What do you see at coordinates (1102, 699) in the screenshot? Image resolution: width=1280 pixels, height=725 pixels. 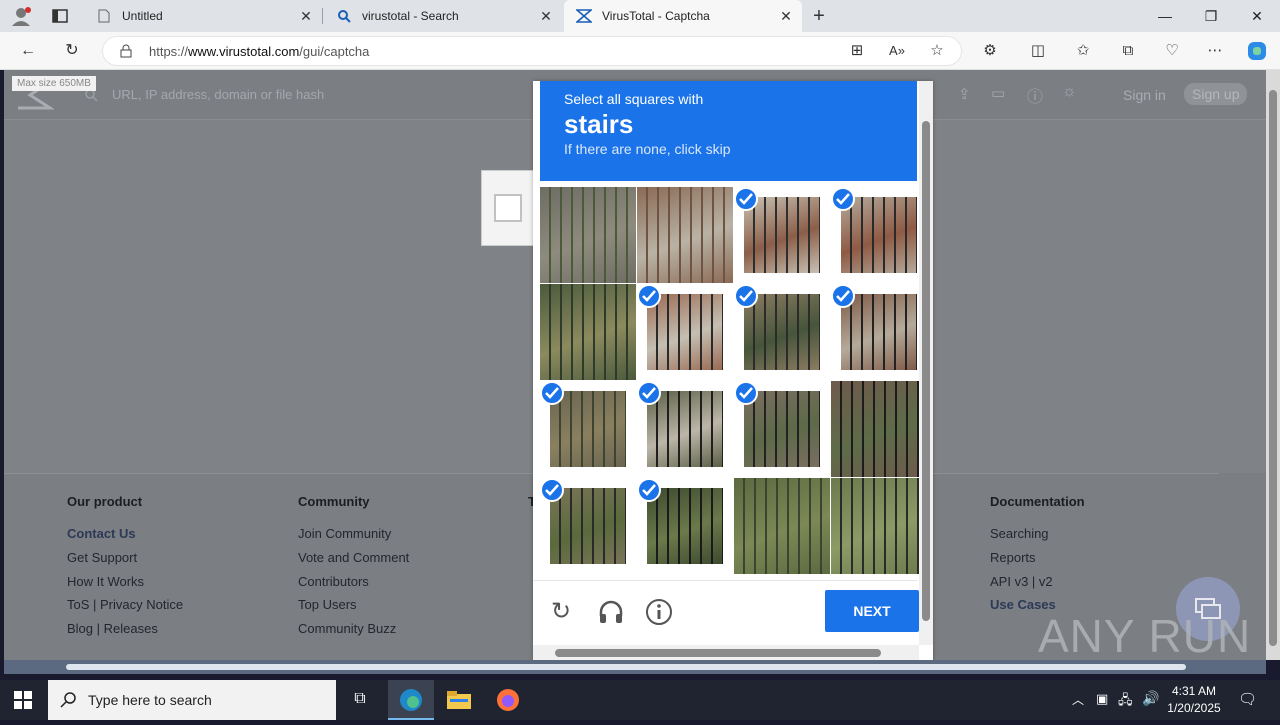 I see `tray-device-icon: ▣` at bounding box center [1102, 699].